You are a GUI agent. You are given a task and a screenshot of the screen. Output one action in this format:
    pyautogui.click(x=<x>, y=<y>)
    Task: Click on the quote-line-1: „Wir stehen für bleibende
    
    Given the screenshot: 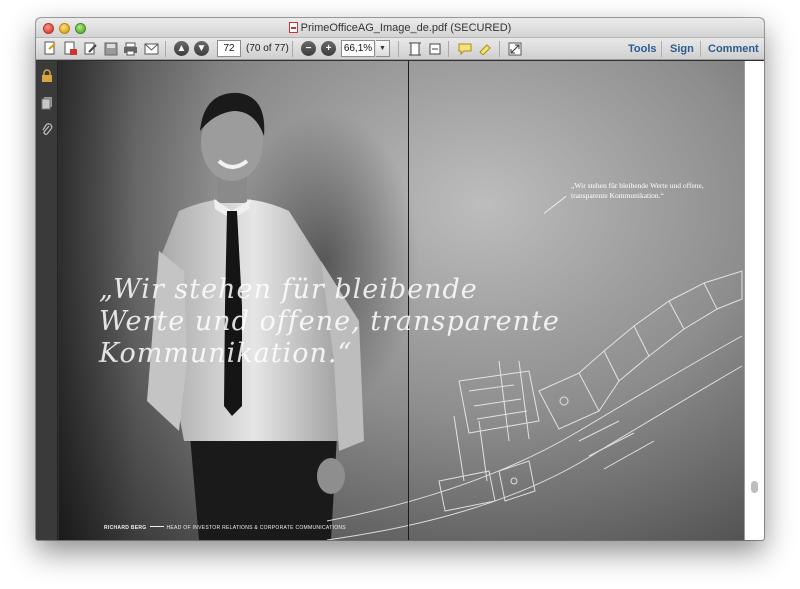 What is the action you would take?
    pyautogui.click(x=288, y=289)
    